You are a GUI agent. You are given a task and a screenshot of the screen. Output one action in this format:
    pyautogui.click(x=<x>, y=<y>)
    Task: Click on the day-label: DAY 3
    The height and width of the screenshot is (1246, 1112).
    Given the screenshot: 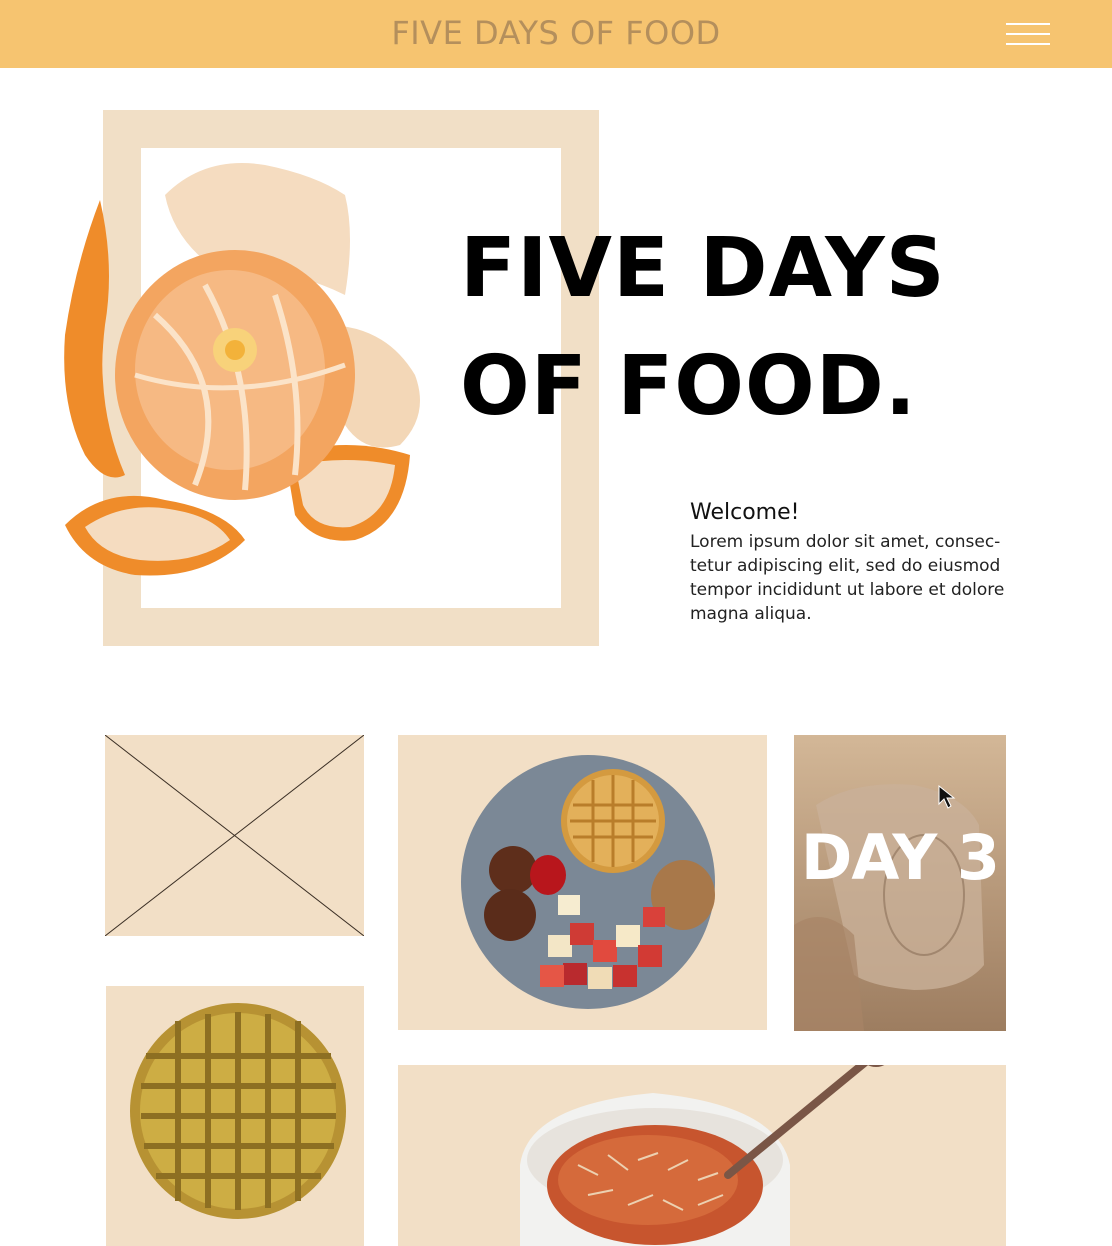 What is the action you would take?
    pyautogui.click(x=900, y=857)
    